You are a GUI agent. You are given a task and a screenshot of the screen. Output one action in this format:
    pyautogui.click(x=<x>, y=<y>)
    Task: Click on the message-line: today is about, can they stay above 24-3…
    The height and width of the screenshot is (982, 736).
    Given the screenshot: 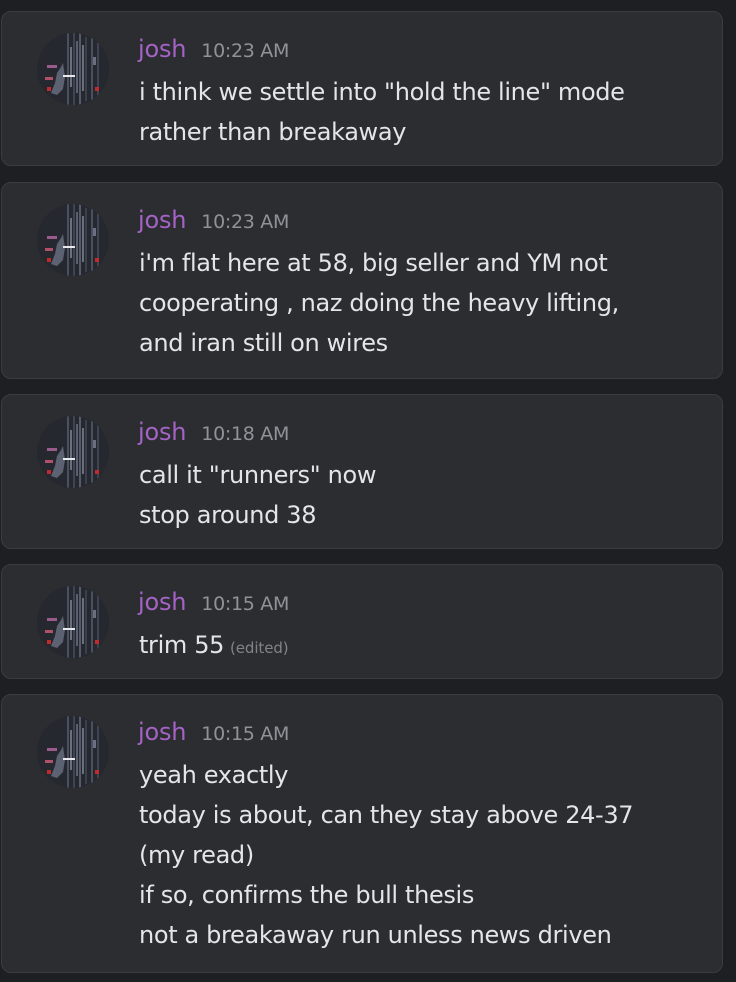 What is the action you would take?
    pyautogui.click(x=386, y=815)
    